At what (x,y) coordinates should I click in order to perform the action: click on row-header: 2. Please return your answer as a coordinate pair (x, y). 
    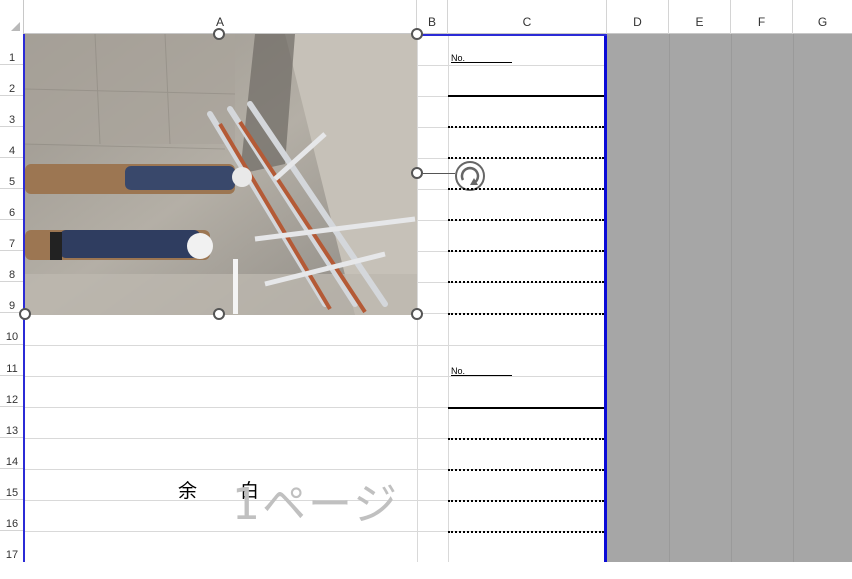
    Looking at the image, I should click on (12, 80).